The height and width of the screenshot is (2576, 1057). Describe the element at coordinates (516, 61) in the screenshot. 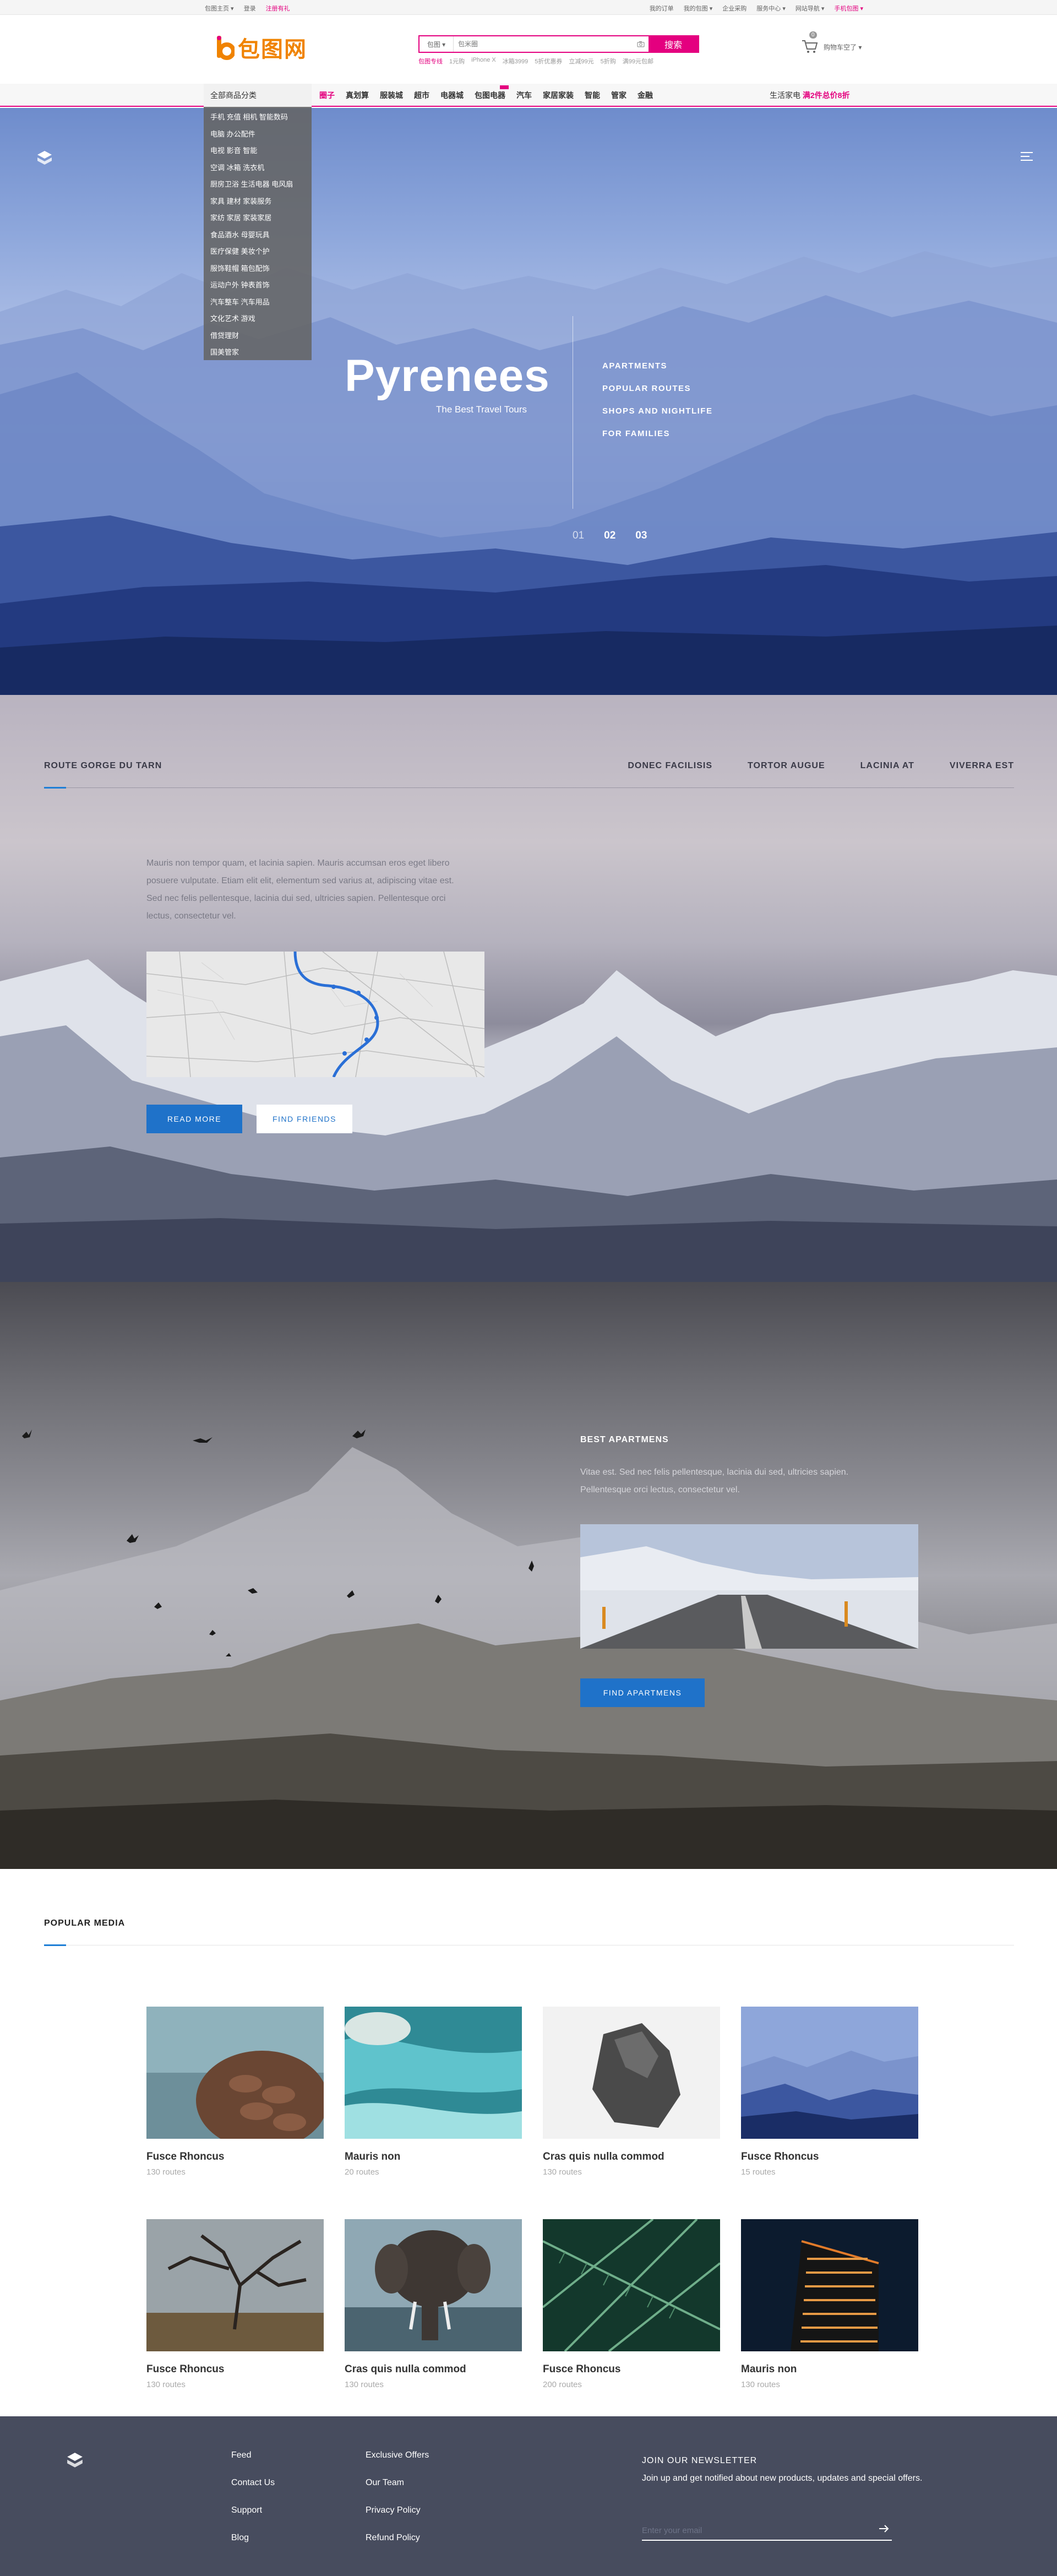

I see `hotword: 冰箱3999` at that location.